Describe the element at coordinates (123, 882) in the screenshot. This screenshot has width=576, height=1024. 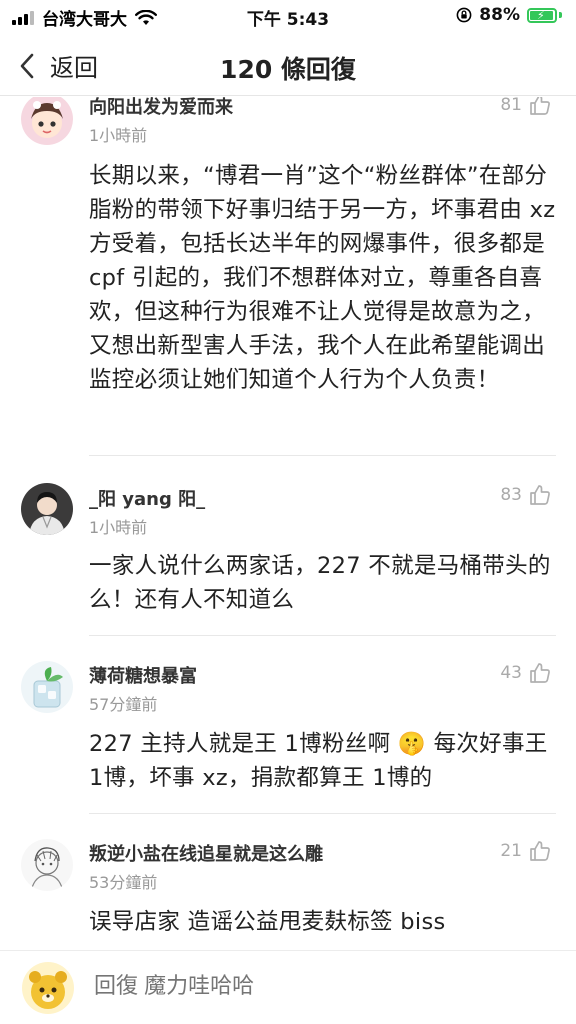
I see `timestamp: 53分鐘前` at that location.